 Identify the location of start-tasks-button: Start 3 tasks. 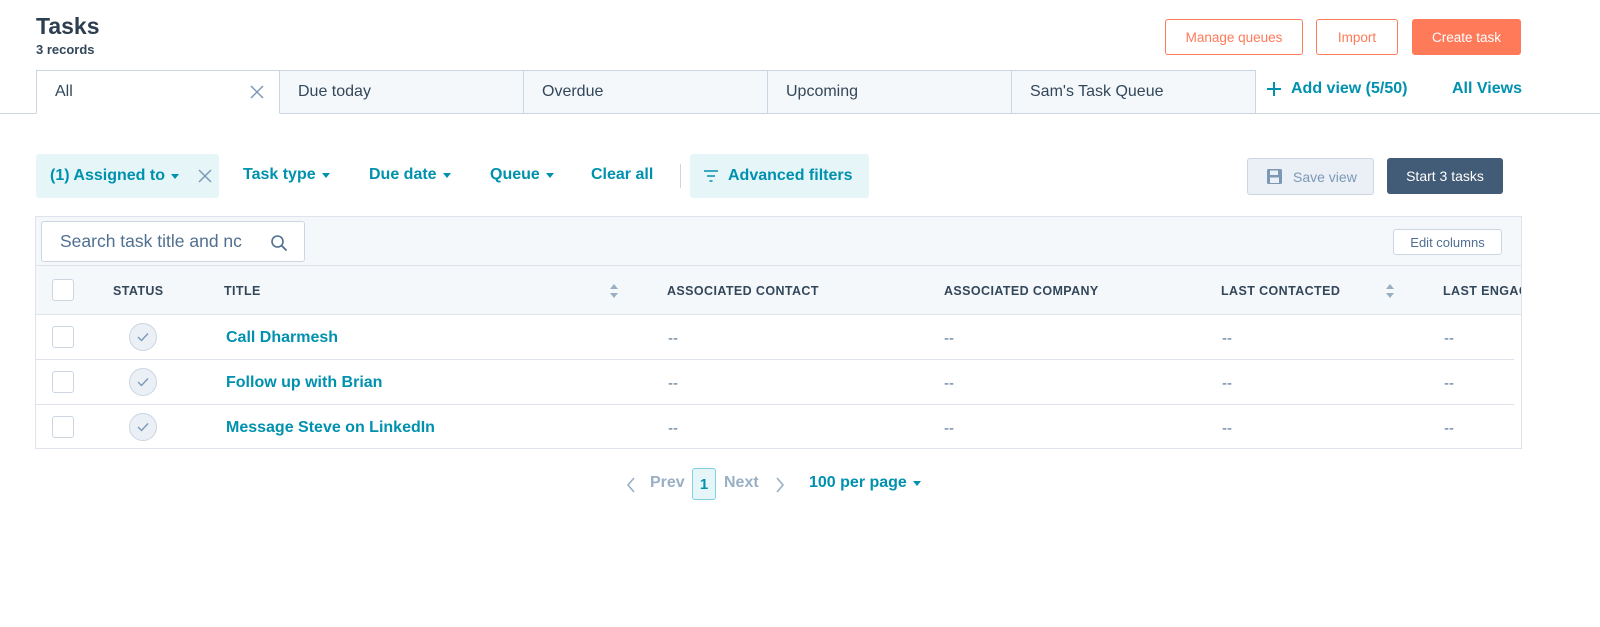
(1445, 176).